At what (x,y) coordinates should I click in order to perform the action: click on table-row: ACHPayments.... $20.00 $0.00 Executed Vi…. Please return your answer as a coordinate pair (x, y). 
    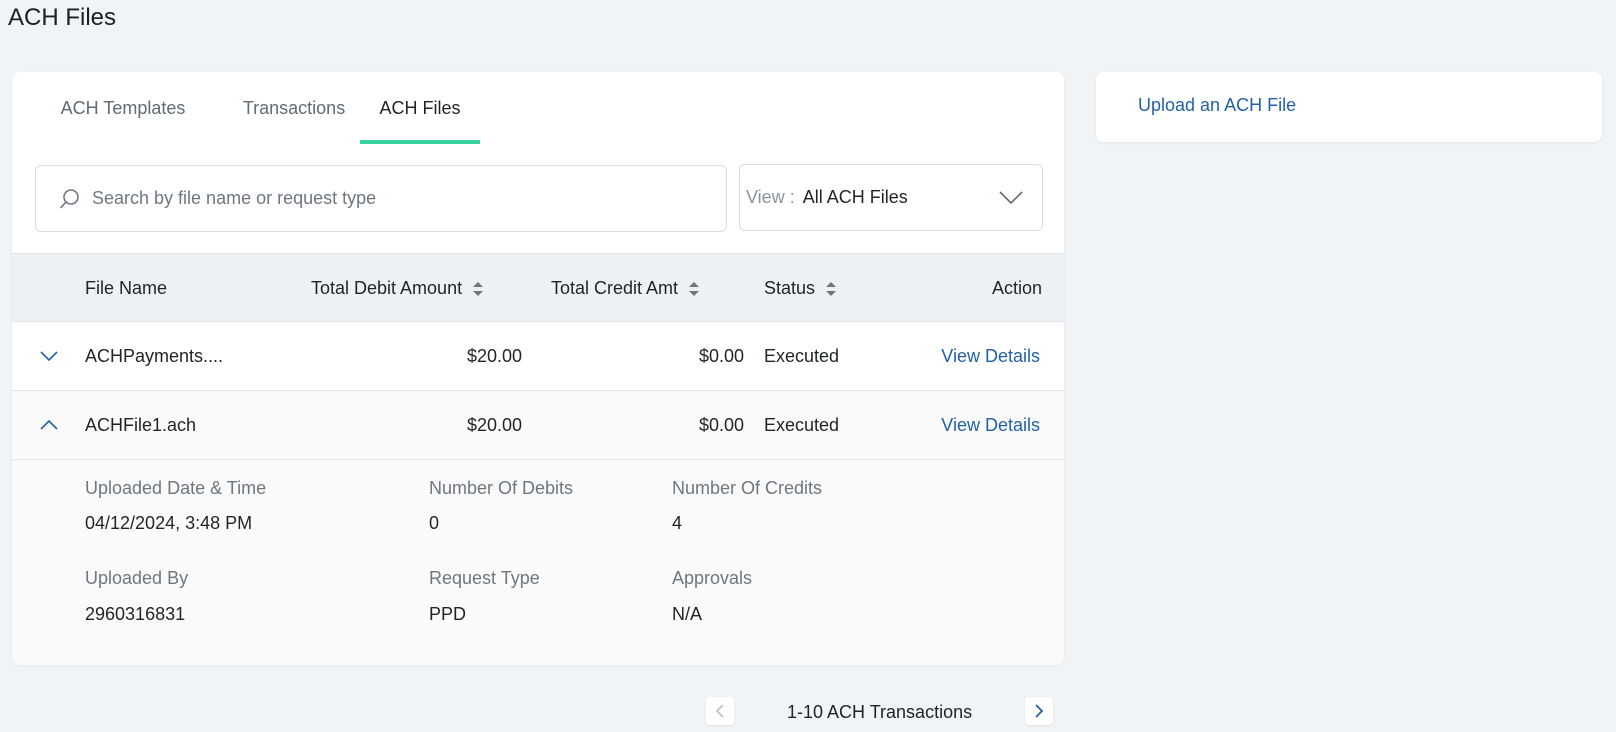
    Looking at the image, I should click on (538, 356).